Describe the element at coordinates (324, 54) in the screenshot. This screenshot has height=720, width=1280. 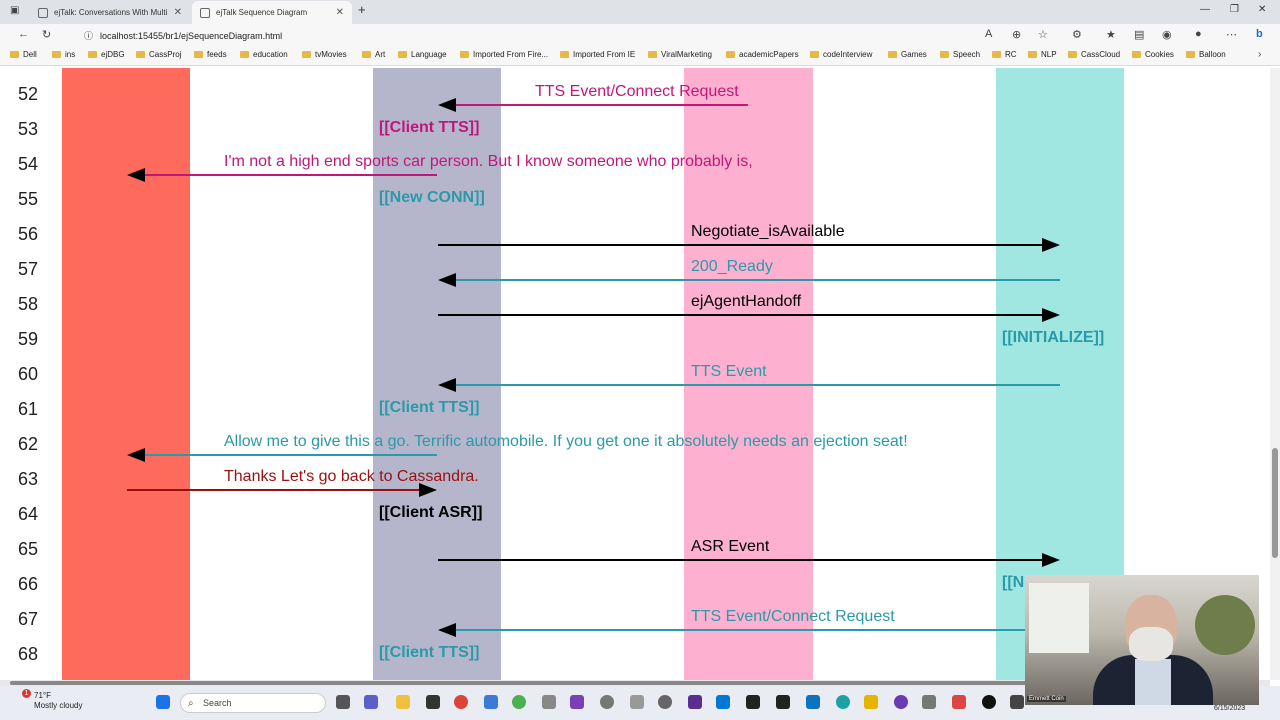
I see `bookmark-tvmovies: tvMovies` at that location.